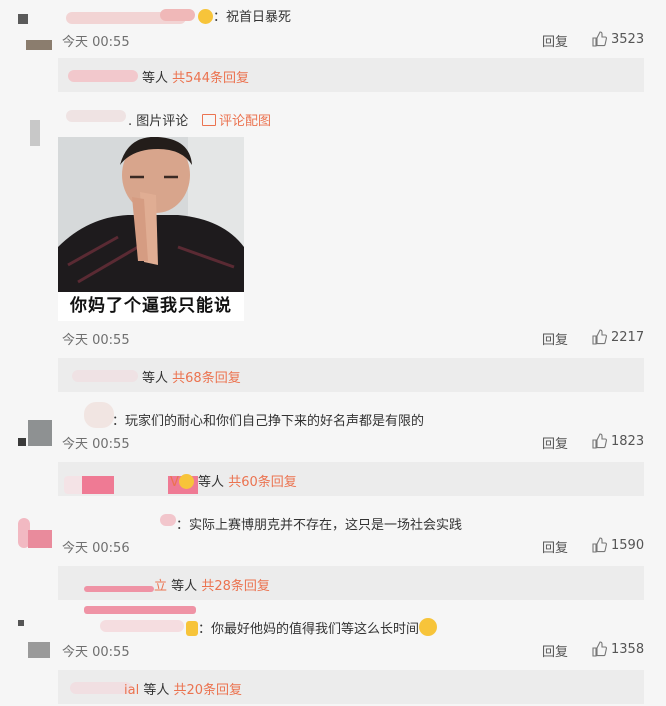 This screenshot has width=666, height=706. I want to click on like-button: 3523, so click(617, 39).